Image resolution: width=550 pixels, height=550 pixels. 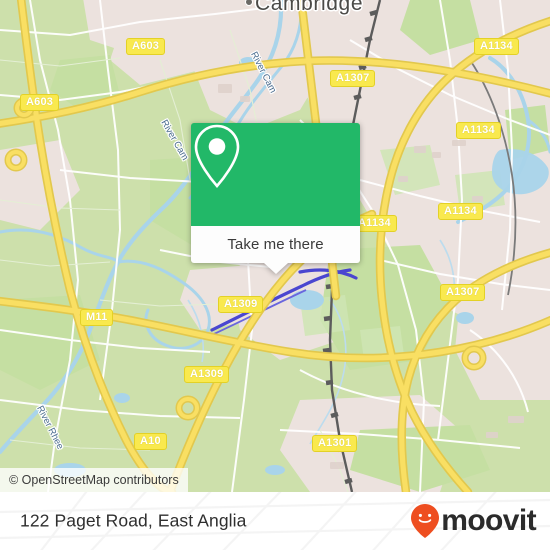 I want to click on place-label-cambridge: Cambridge, so click(x=309, y=7).